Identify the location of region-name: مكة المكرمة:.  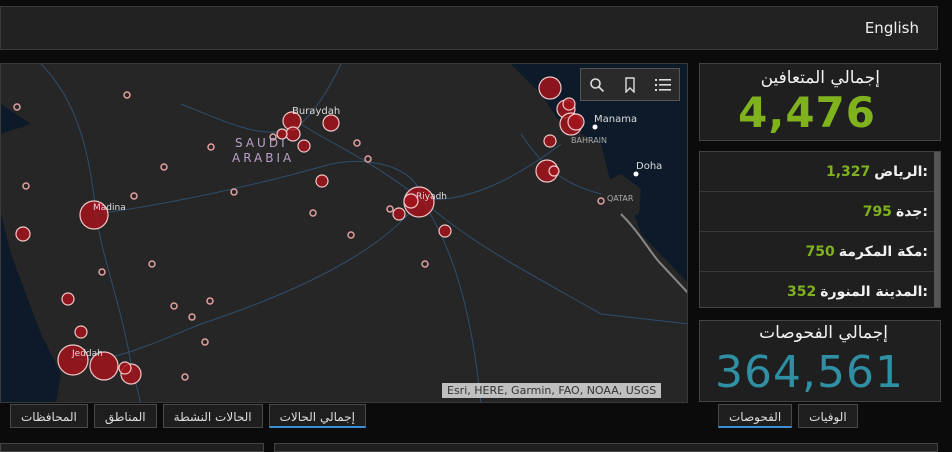
(883, 251).